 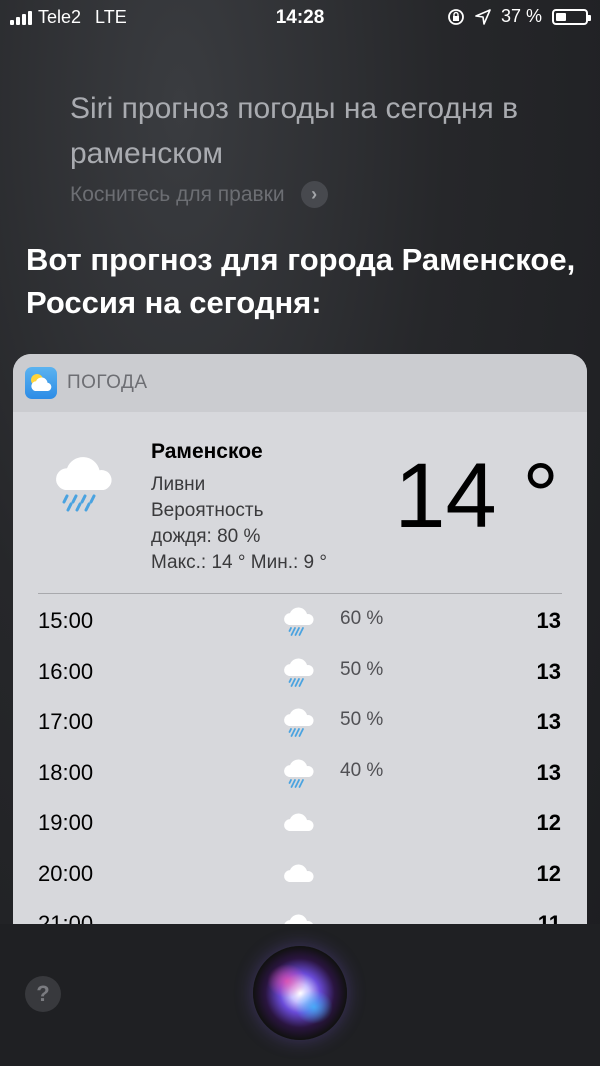 I want to click on hour-time: 20:00, so click(x=66, y=873).